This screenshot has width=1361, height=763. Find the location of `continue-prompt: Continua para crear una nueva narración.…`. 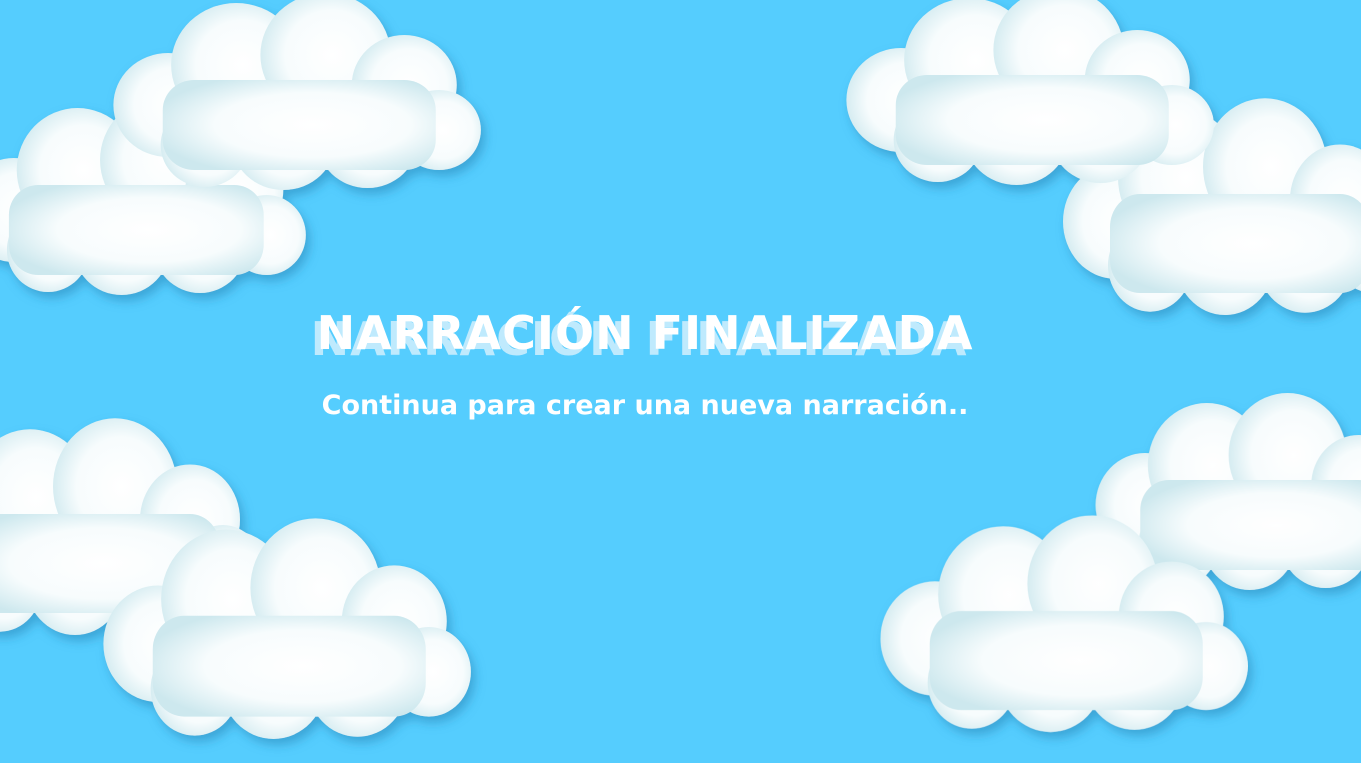

continue-prompt: Continua para crear una nueva narración.… is located at coordinates (645, 405).